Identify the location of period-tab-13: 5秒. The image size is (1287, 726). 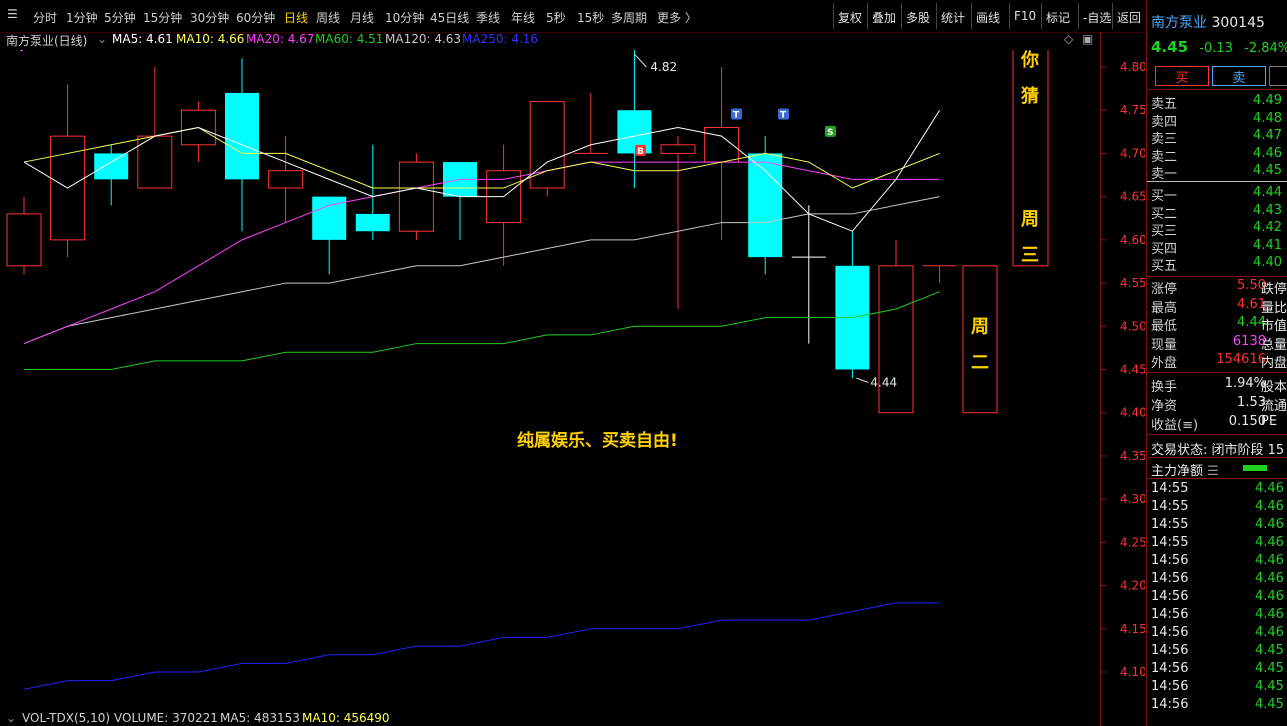
(556, 17).